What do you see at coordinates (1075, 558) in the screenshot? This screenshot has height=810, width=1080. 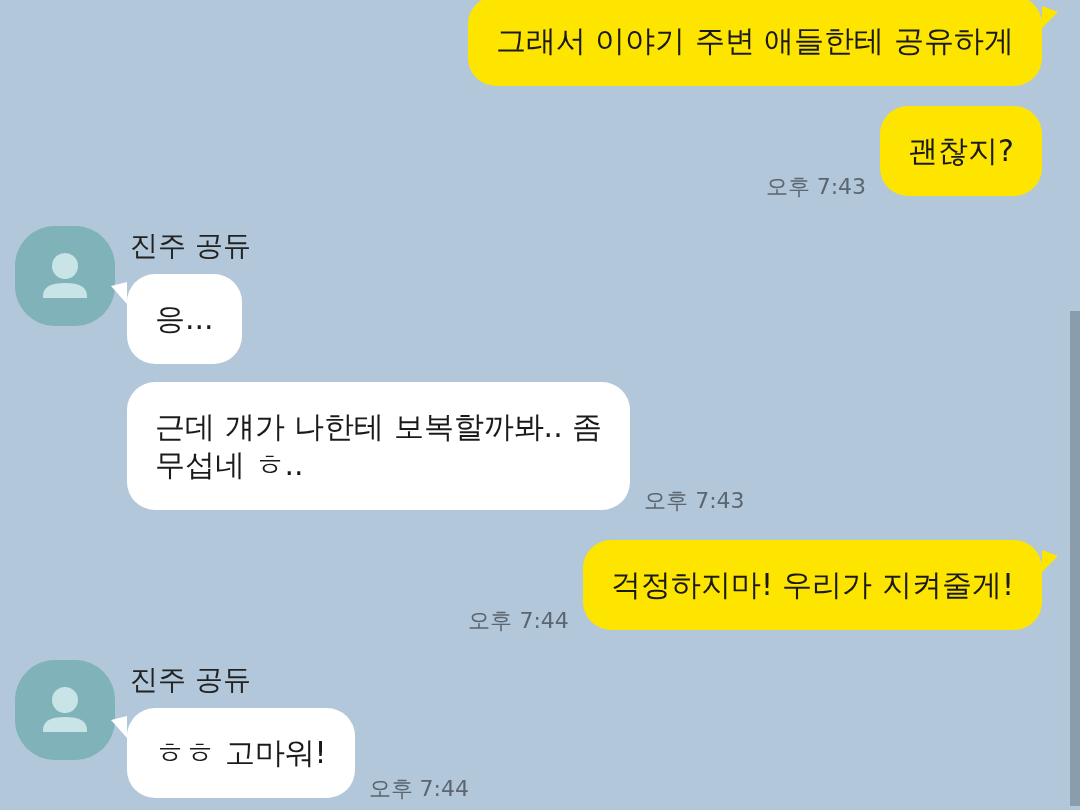 I see `scroll-bar` at bounding box center [1075, 558].